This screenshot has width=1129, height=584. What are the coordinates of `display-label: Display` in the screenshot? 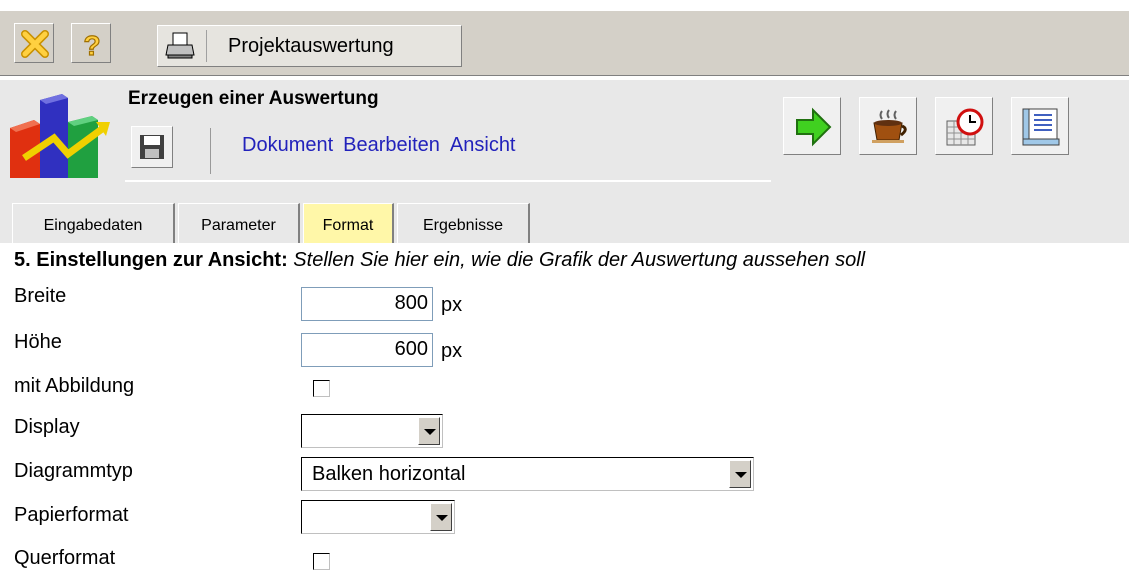 It's located at (47, 427).